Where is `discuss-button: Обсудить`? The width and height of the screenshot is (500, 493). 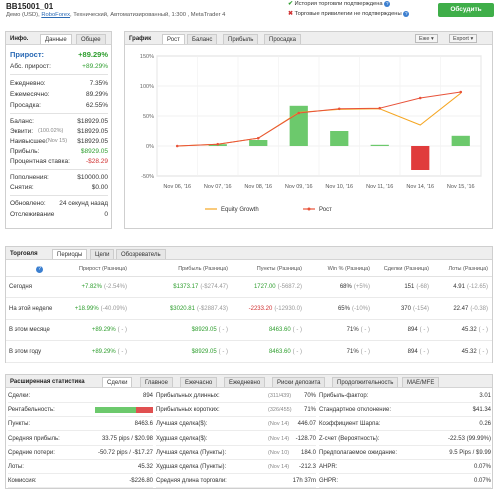
discuss-button: Обсудить is located at coordinates (466, 10).